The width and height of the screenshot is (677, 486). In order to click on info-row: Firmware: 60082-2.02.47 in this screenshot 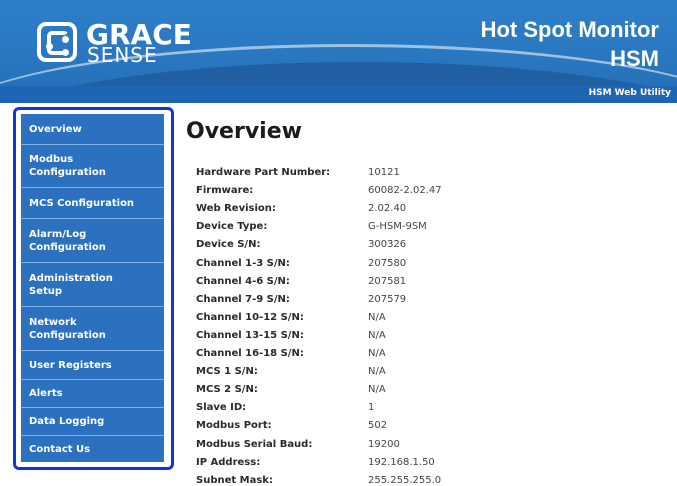, I will do `click(406, 194)`.